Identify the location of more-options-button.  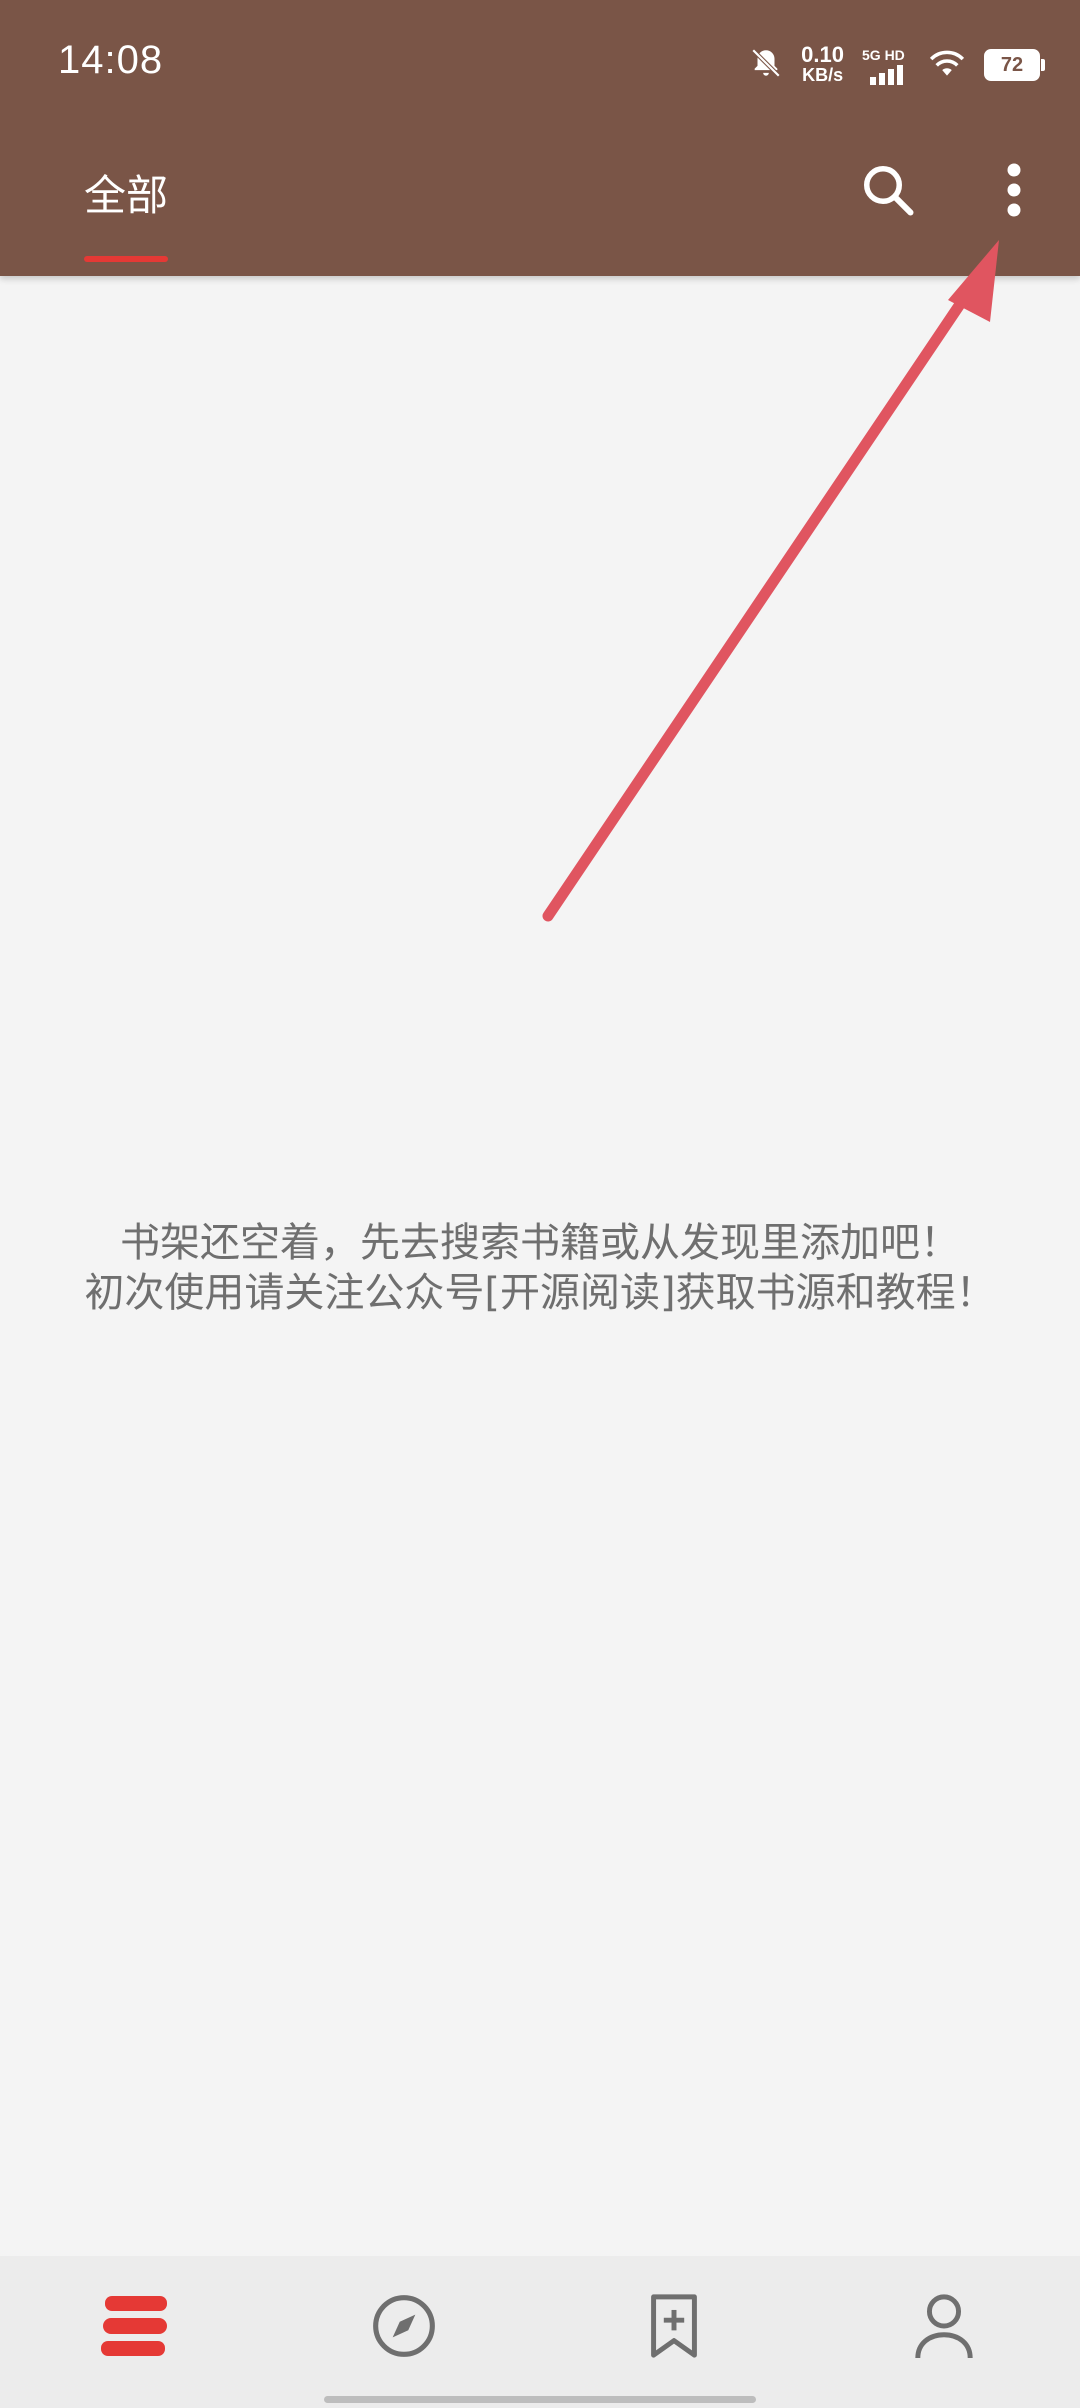
(1014, 192).